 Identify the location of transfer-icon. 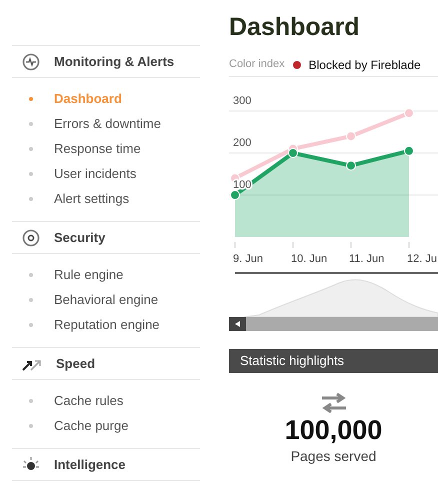
(333, 403).